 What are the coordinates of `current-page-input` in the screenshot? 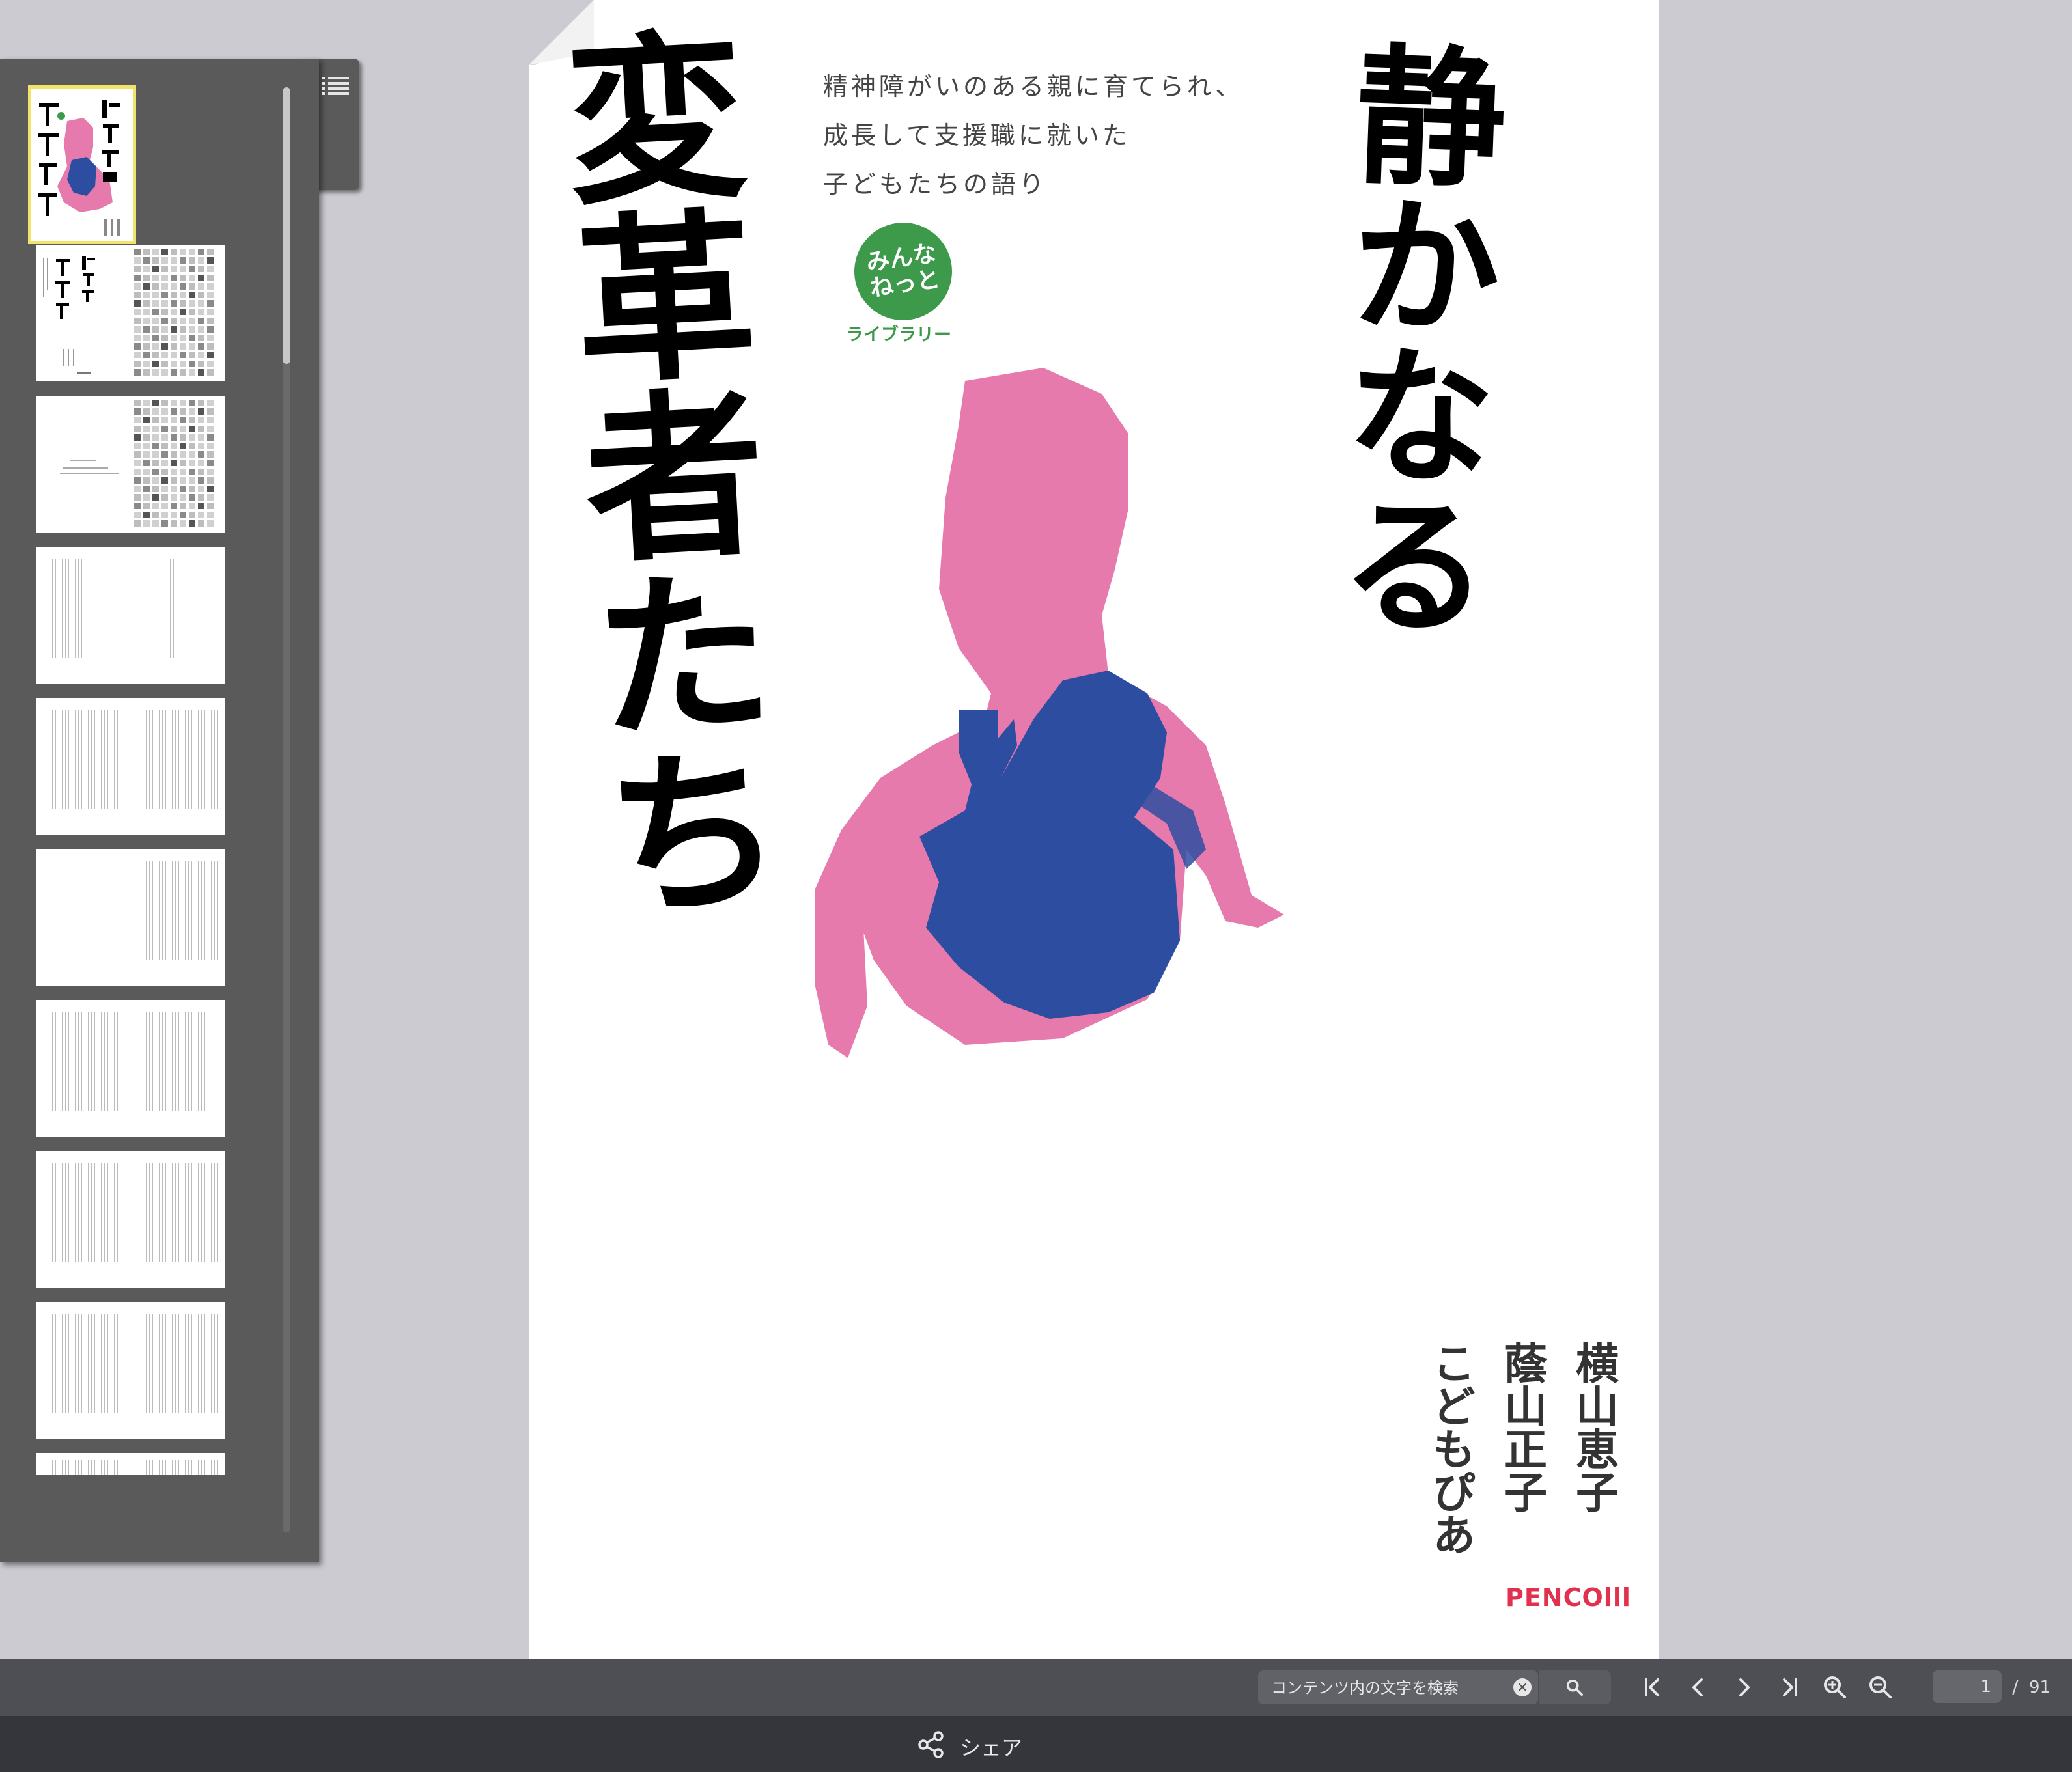 It's located at (1968, 1686).